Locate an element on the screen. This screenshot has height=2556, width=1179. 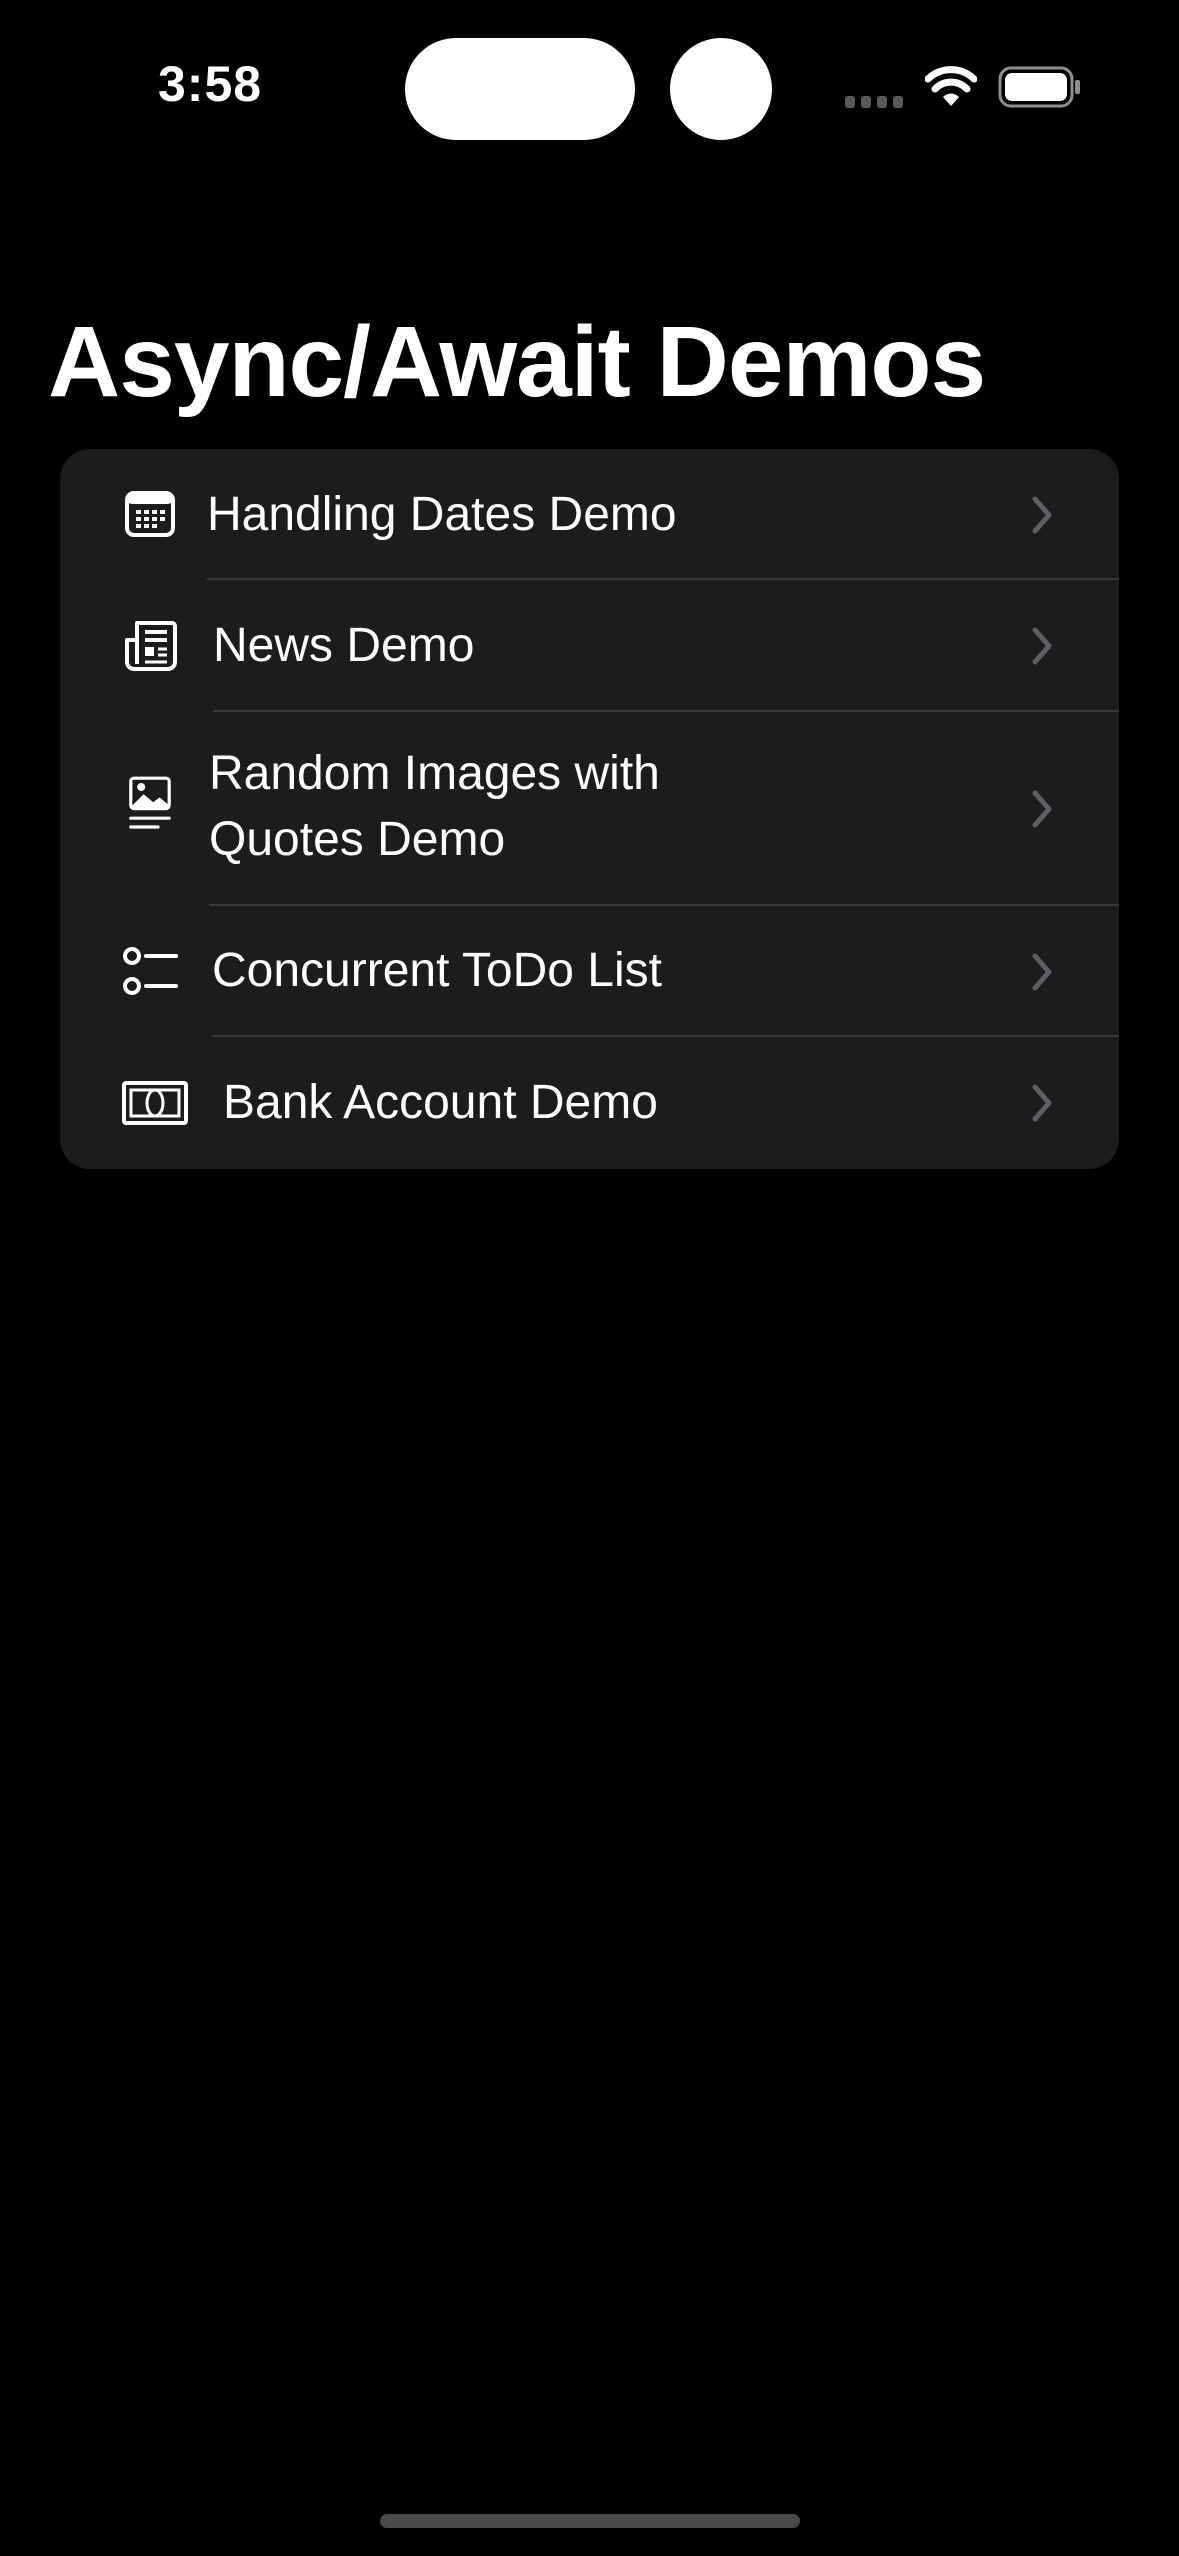
page-title: Async/Await Demos is located at coordinates (517, 362).